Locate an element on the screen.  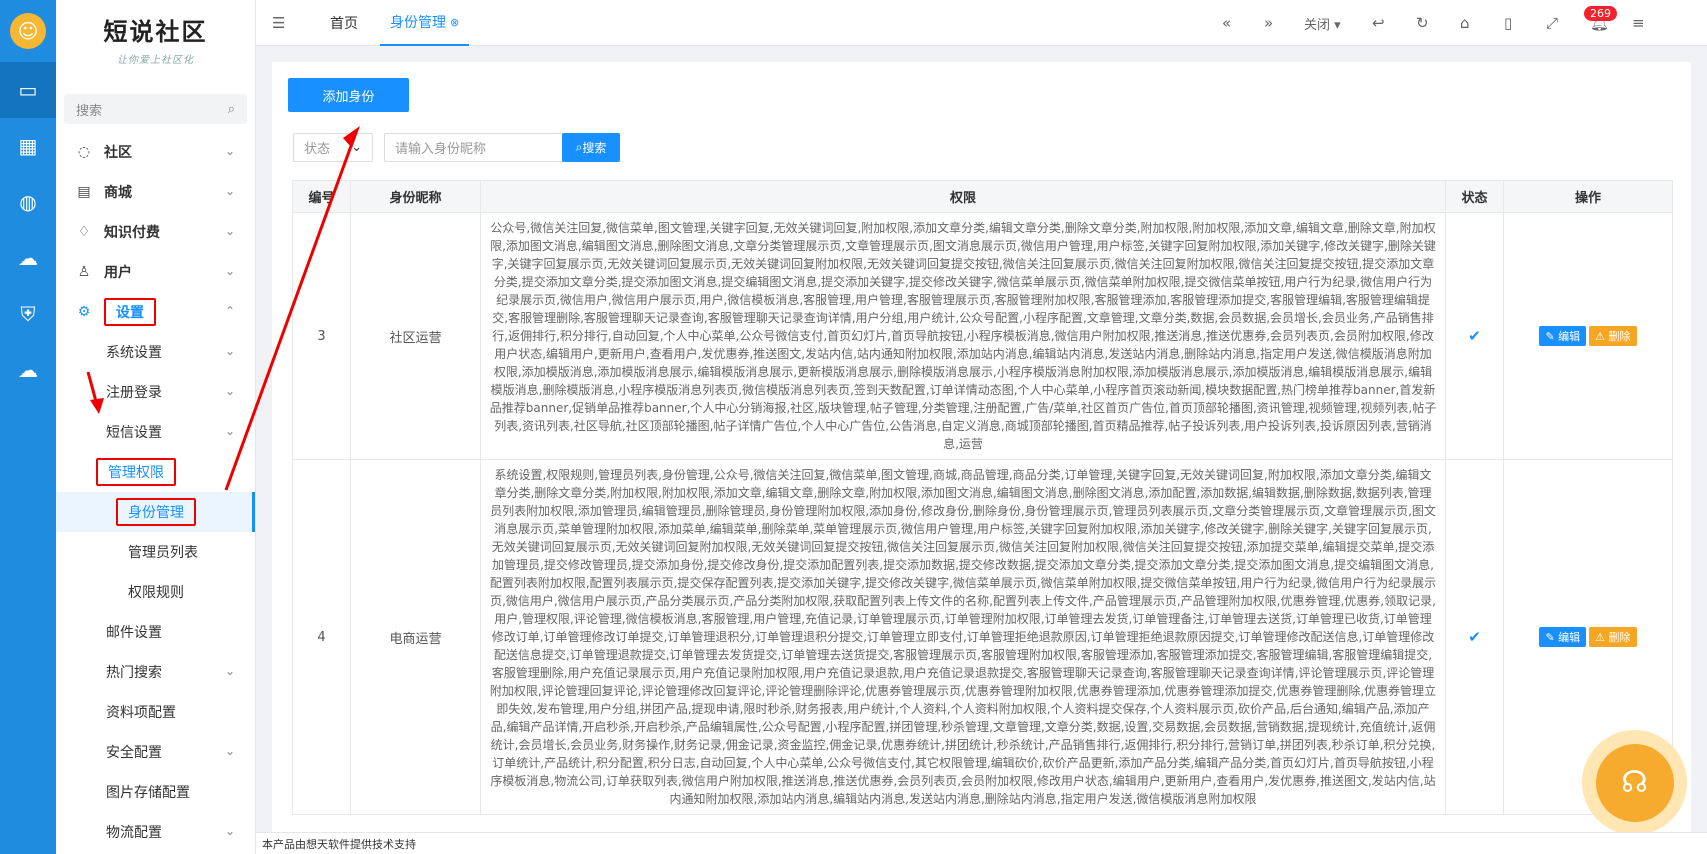
clear-cache-icon: ⌂ is located at coordinates (1465, 23).